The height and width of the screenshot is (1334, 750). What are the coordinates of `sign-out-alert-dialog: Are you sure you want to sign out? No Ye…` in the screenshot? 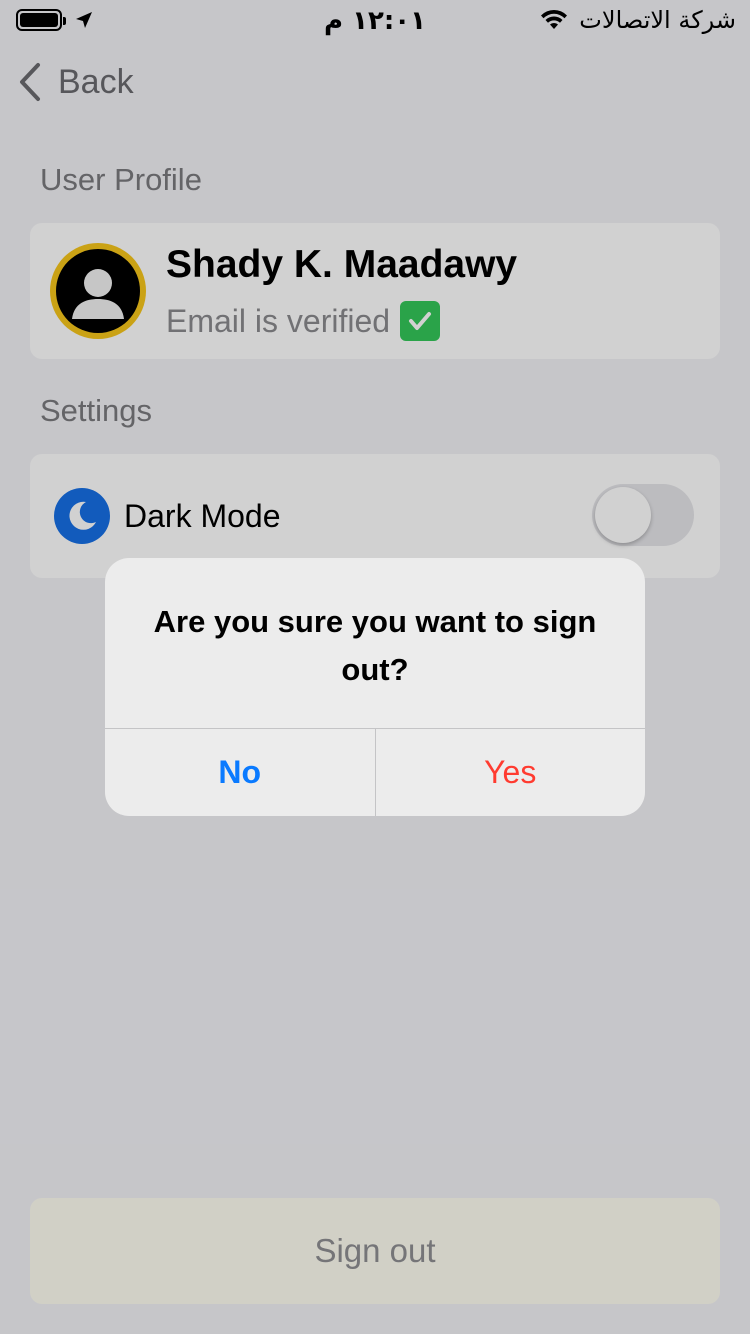 It's located at (375, 687).